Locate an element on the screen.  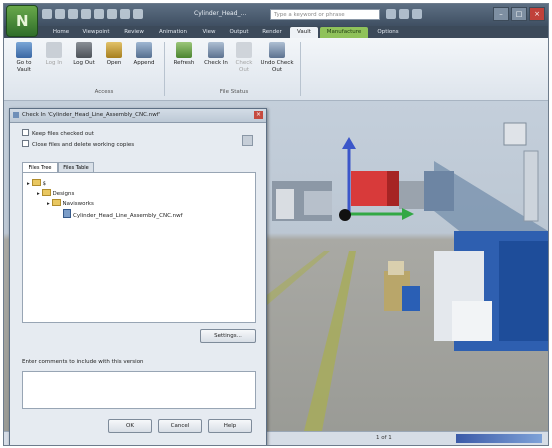
dialog-close-icon: × is located at coordinates (258, 115).